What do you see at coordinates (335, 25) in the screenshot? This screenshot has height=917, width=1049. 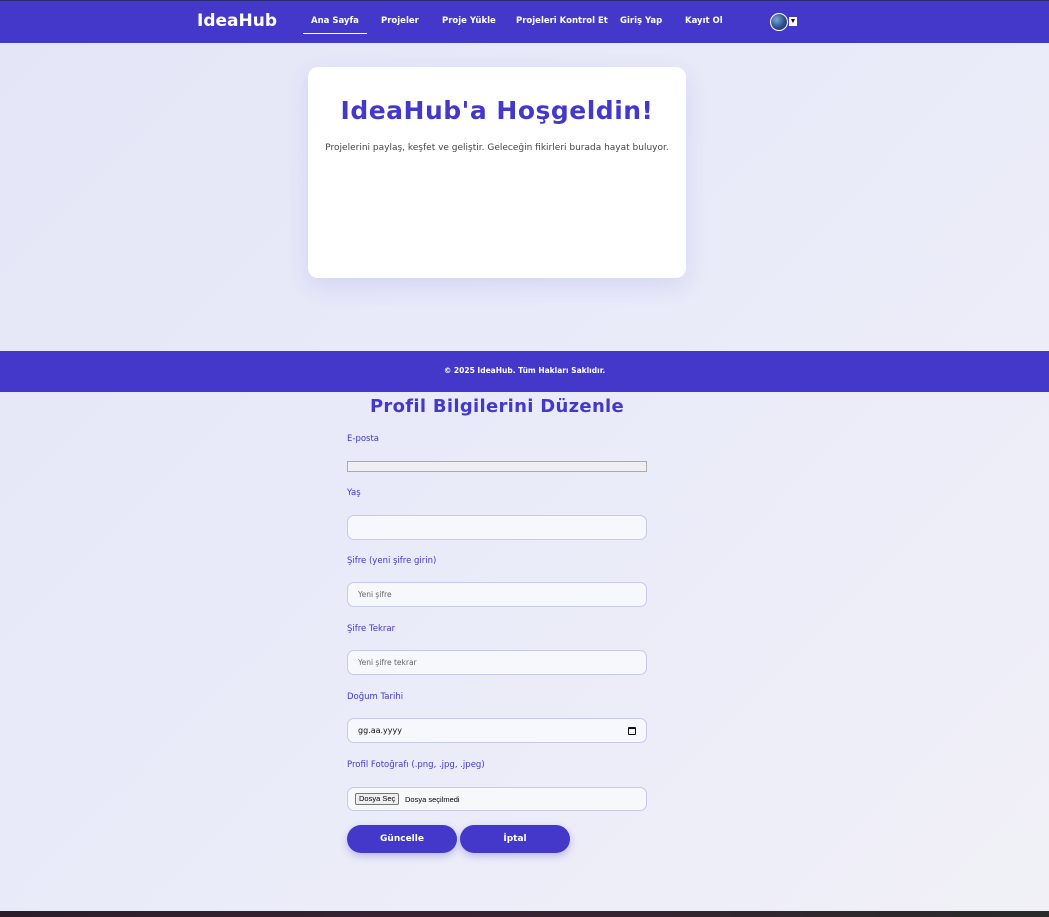 I see `nav-item-ana-sayfa: Ana Sayfa` at bounding box center [335, 25].